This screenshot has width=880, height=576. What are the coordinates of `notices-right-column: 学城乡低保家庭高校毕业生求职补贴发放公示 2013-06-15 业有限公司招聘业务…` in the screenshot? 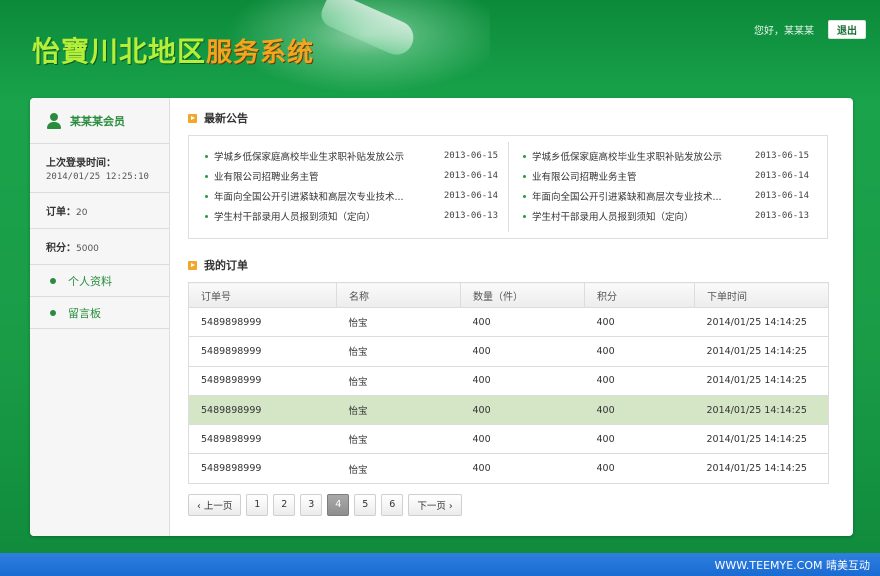 It's located at (663, 187).